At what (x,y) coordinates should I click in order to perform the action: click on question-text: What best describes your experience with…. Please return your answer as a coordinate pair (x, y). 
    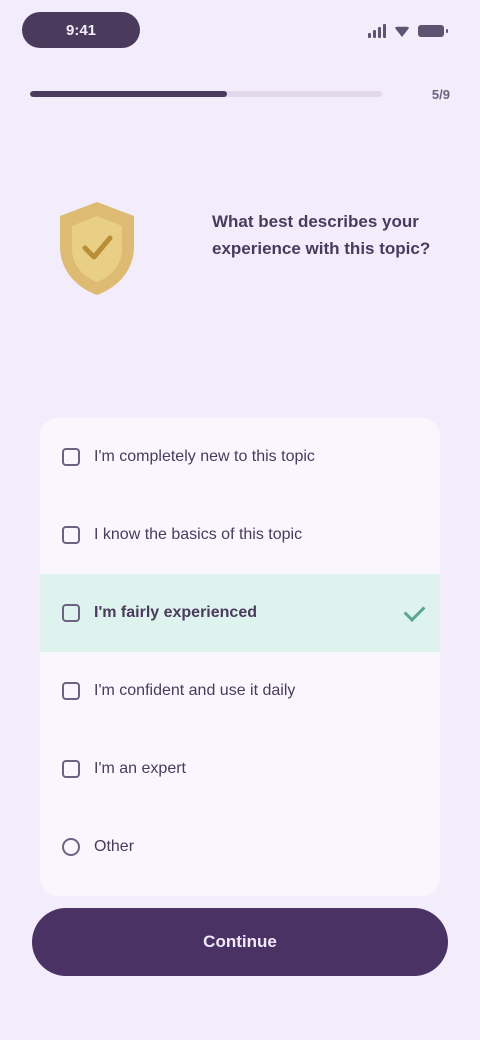
    Looking at the image, I should click on (321, 235).